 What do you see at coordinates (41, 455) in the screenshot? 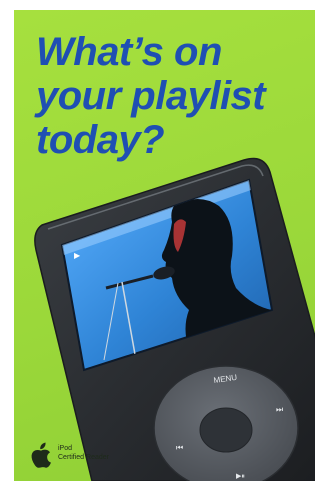
I see `apple-logo-icon` at bounding box center [41, 455].